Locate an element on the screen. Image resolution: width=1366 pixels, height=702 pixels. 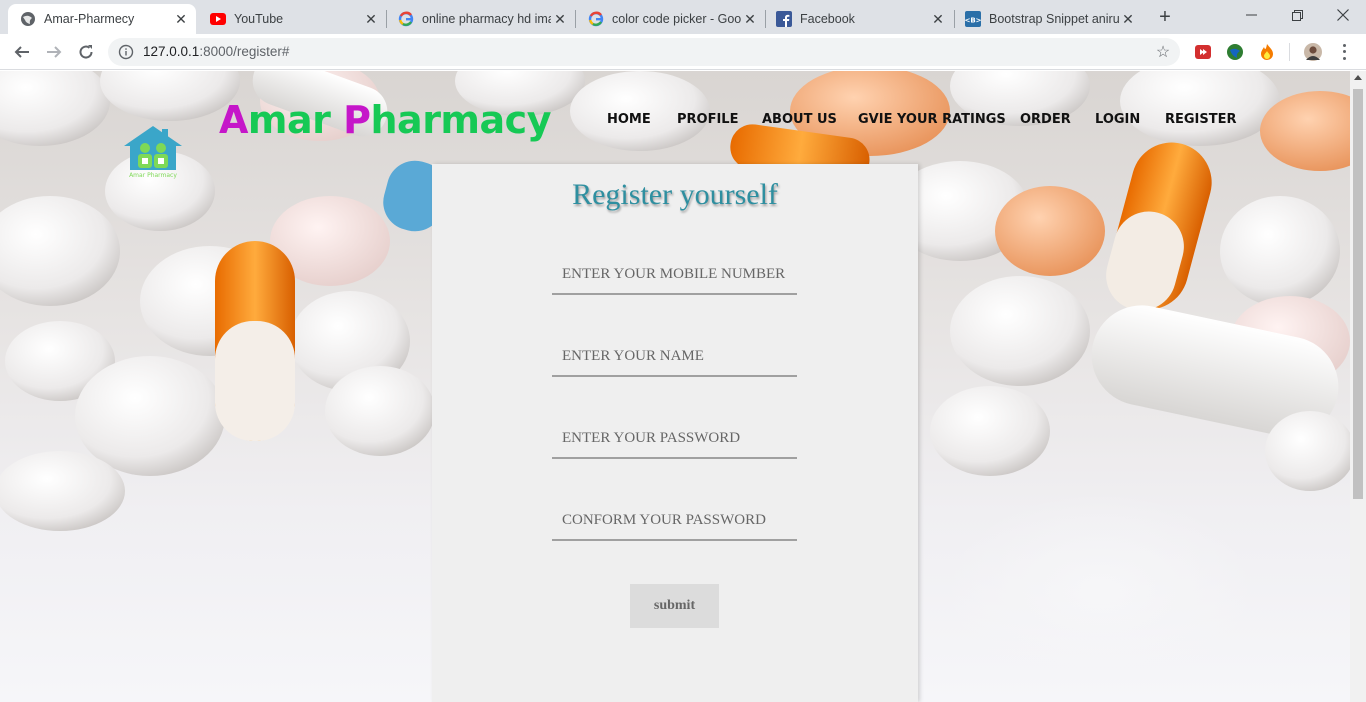
password-input is located at coordinates (674, 439).